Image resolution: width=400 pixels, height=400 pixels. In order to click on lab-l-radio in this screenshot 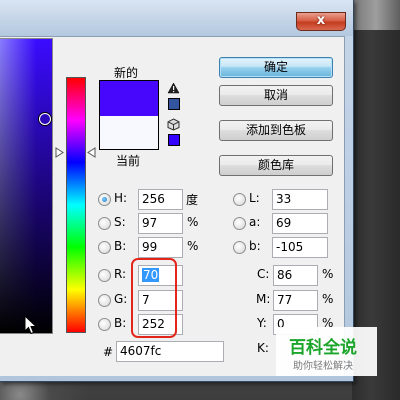, I will do `click(239, 199)`.